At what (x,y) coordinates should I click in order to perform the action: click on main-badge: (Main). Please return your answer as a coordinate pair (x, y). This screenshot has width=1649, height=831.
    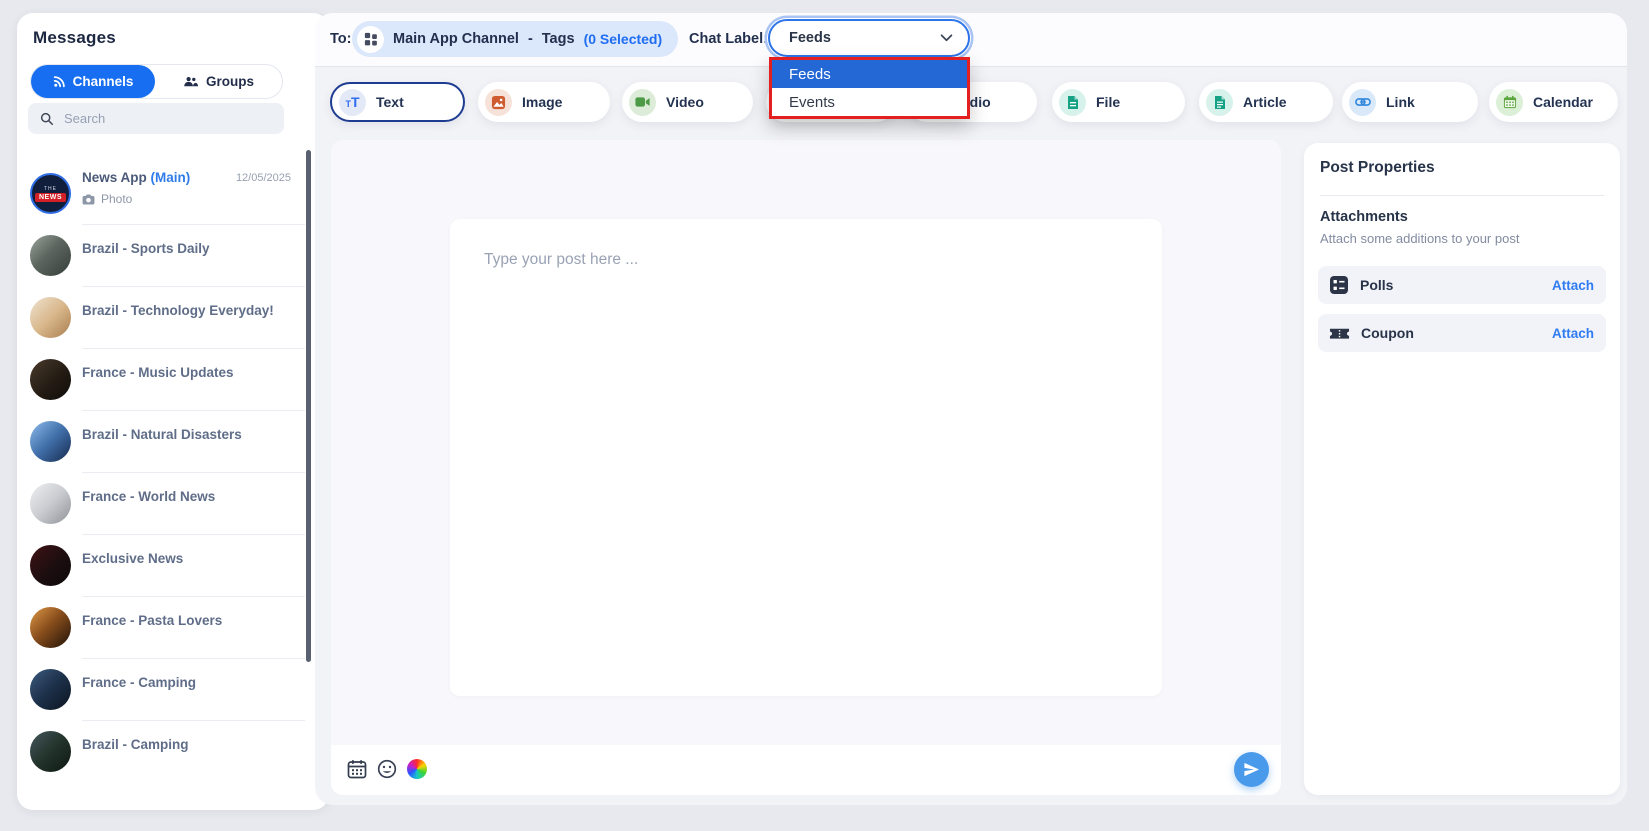
    Looking at the image, I should click on (170, 177).